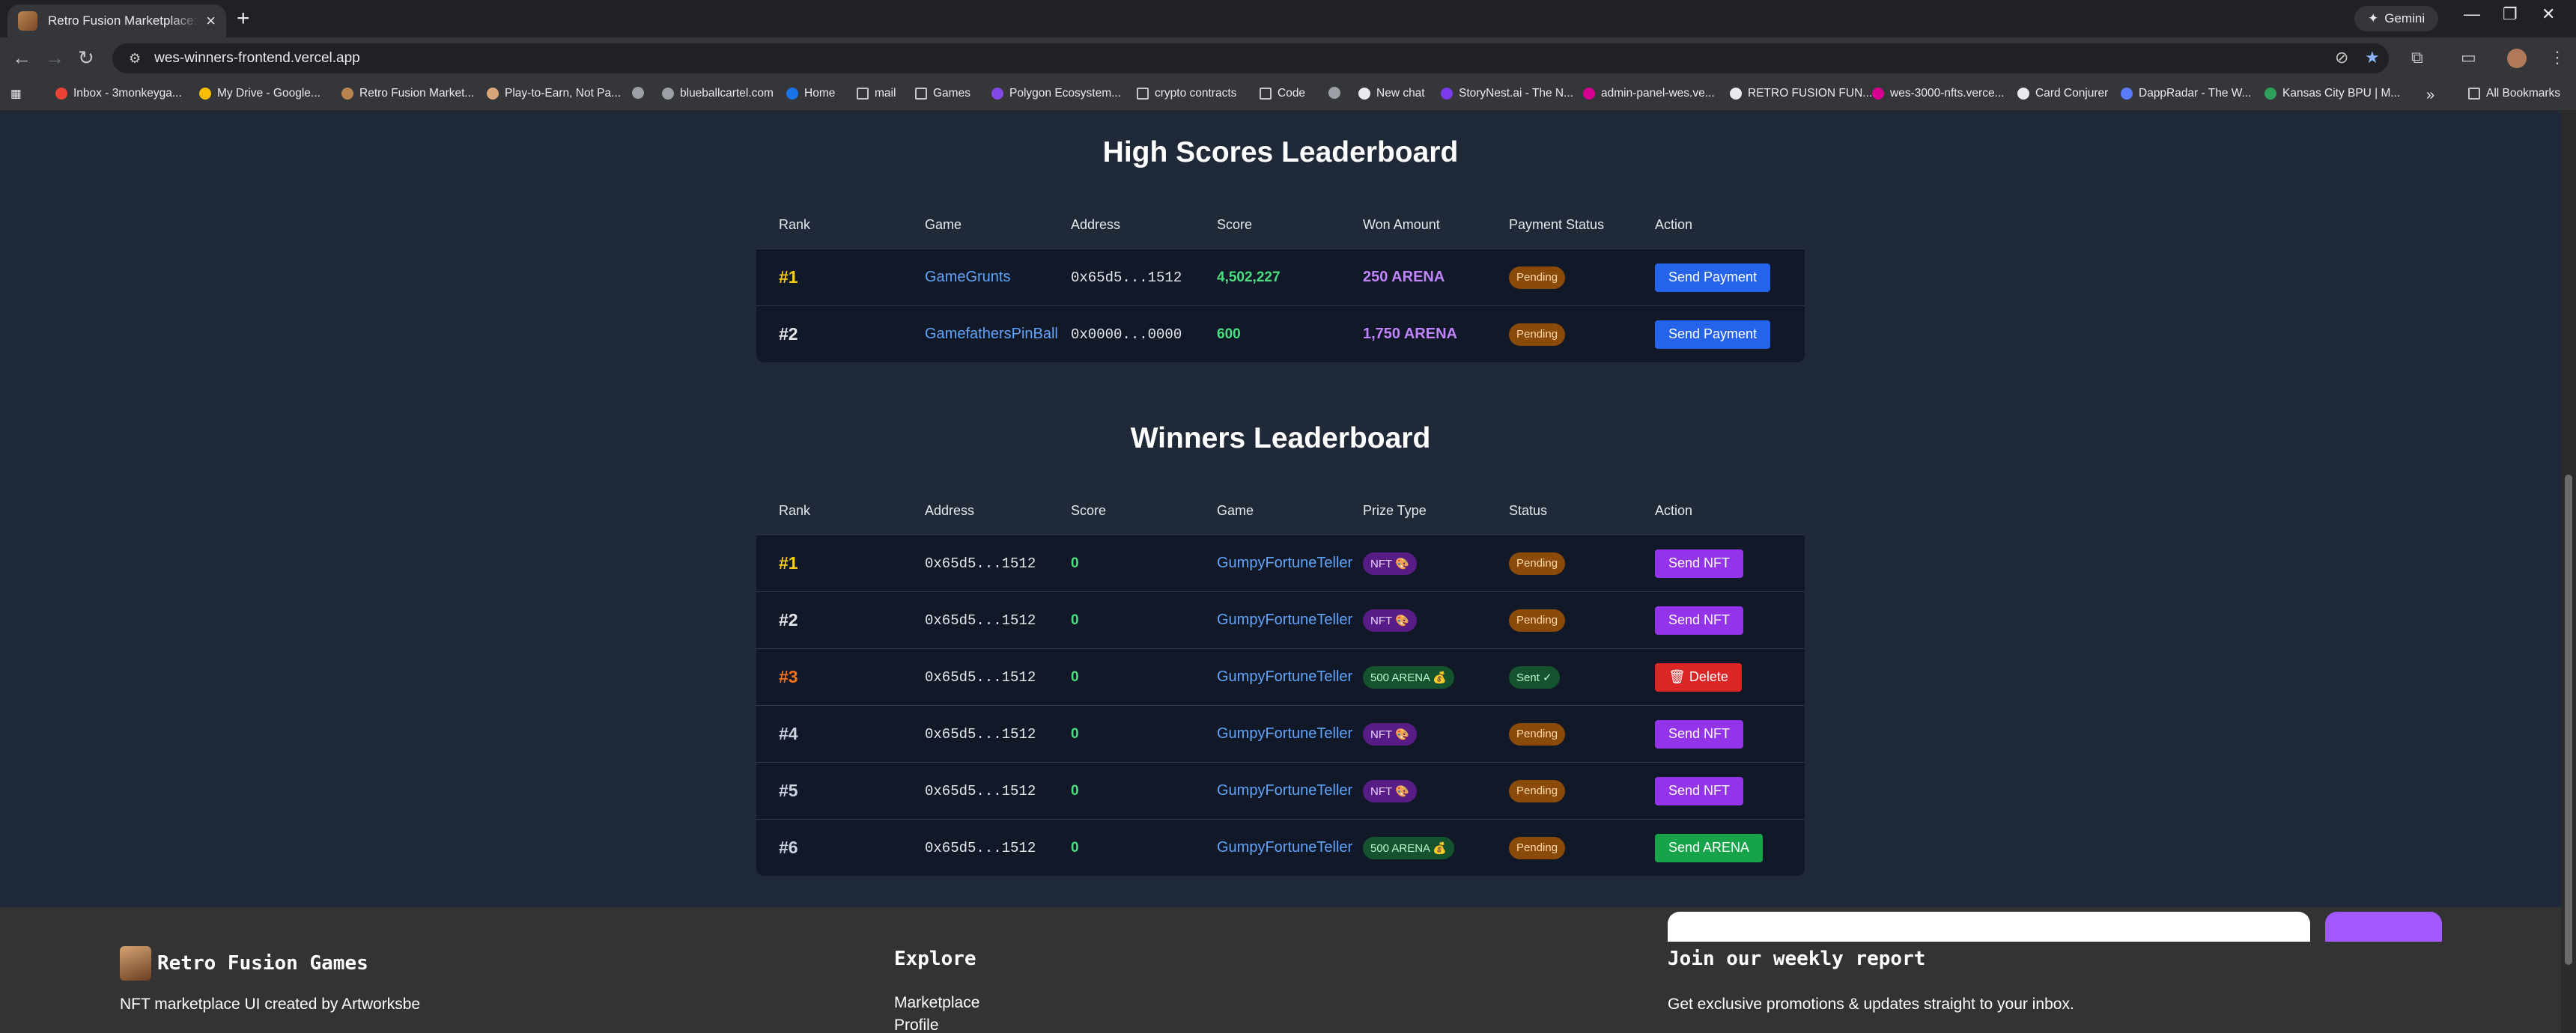  What do you see at coordinates (1229, 334) in the screenshot?
I see `score-value: 600` at bounding box center [1229, 334].